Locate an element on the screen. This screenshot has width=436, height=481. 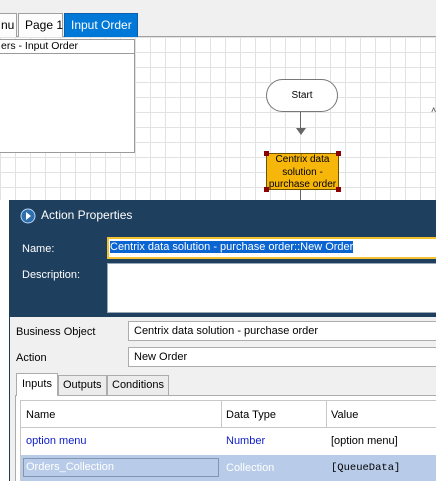
action-stage-label: Centrix data solution - purchase order is located at coordinates (302, 172).